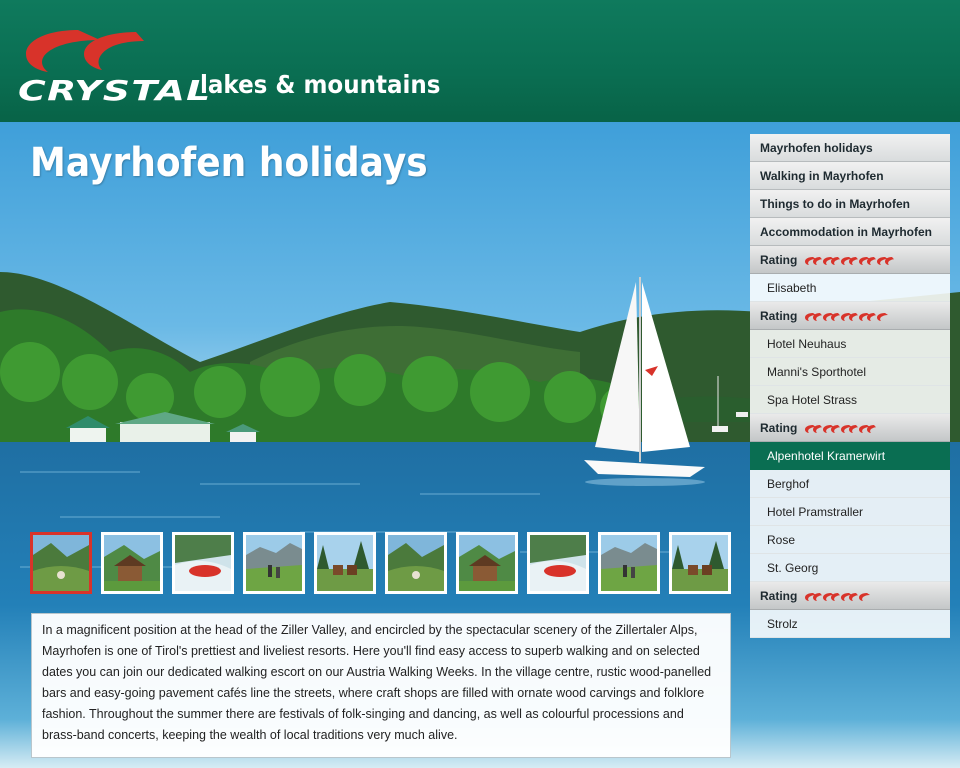 The height and width of the screenshot is (768, 960). I want to click on hotel-link: St. Georg, so click(850, 568).